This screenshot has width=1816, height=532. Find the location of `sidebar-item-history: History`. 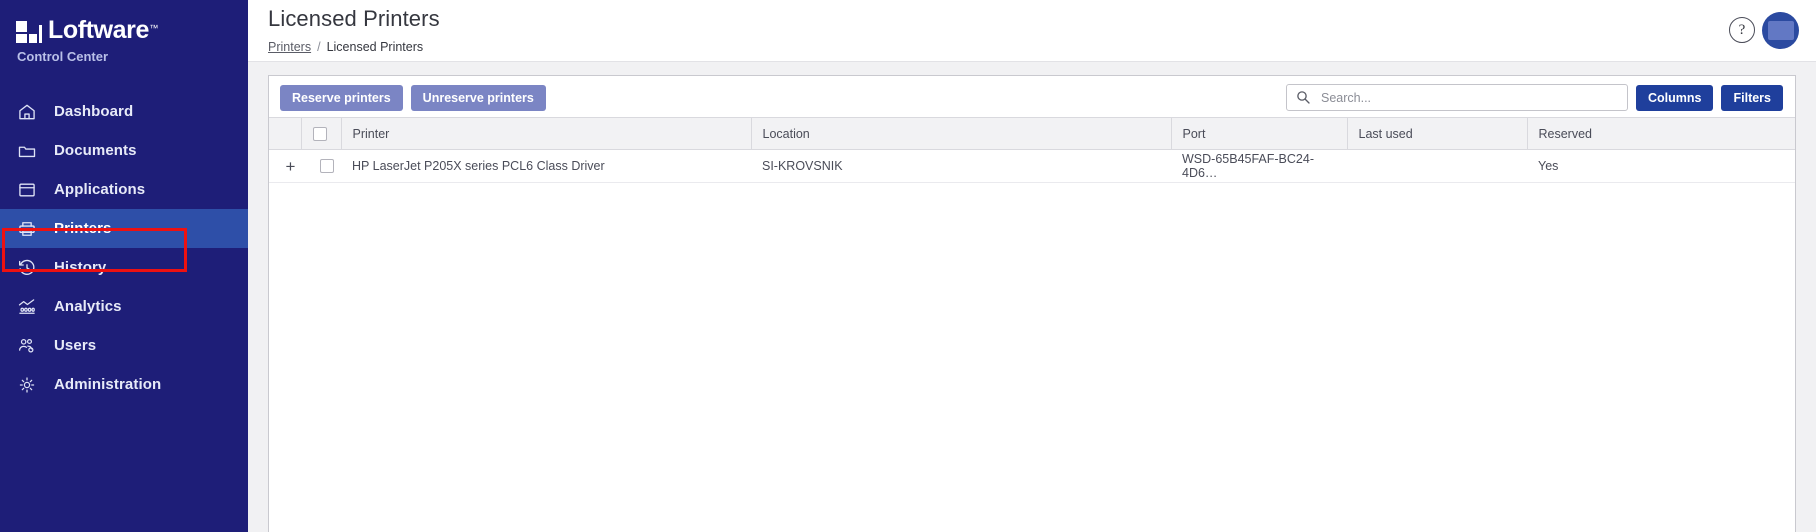

sidebar-item-history: History is located at coordinates (124, 267).